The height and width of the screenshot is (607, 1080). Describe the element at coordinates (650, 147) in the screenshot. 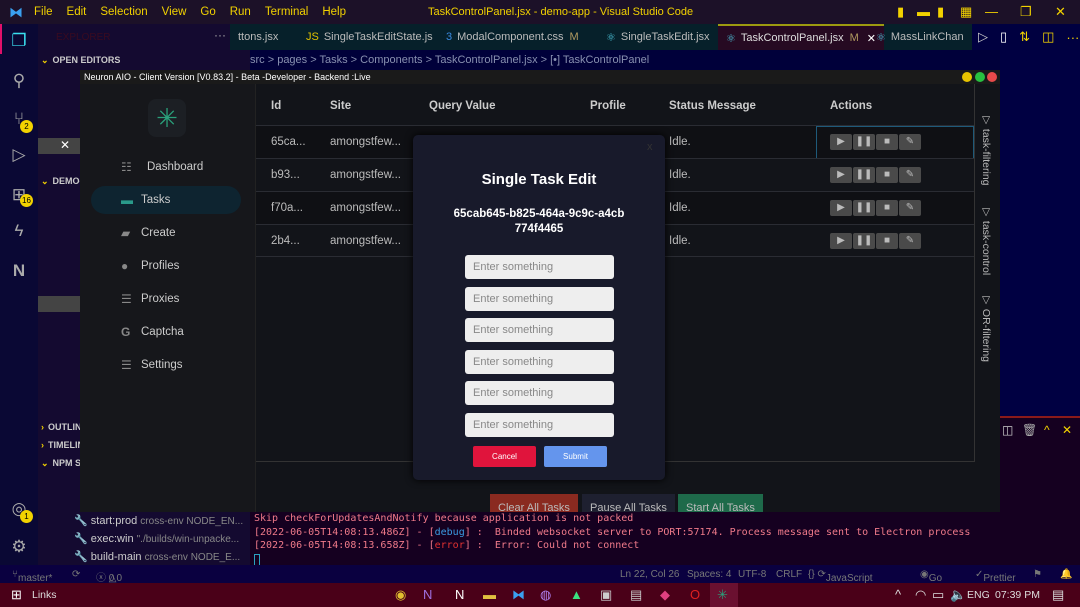

I see `modal-close-button: x` at that location.